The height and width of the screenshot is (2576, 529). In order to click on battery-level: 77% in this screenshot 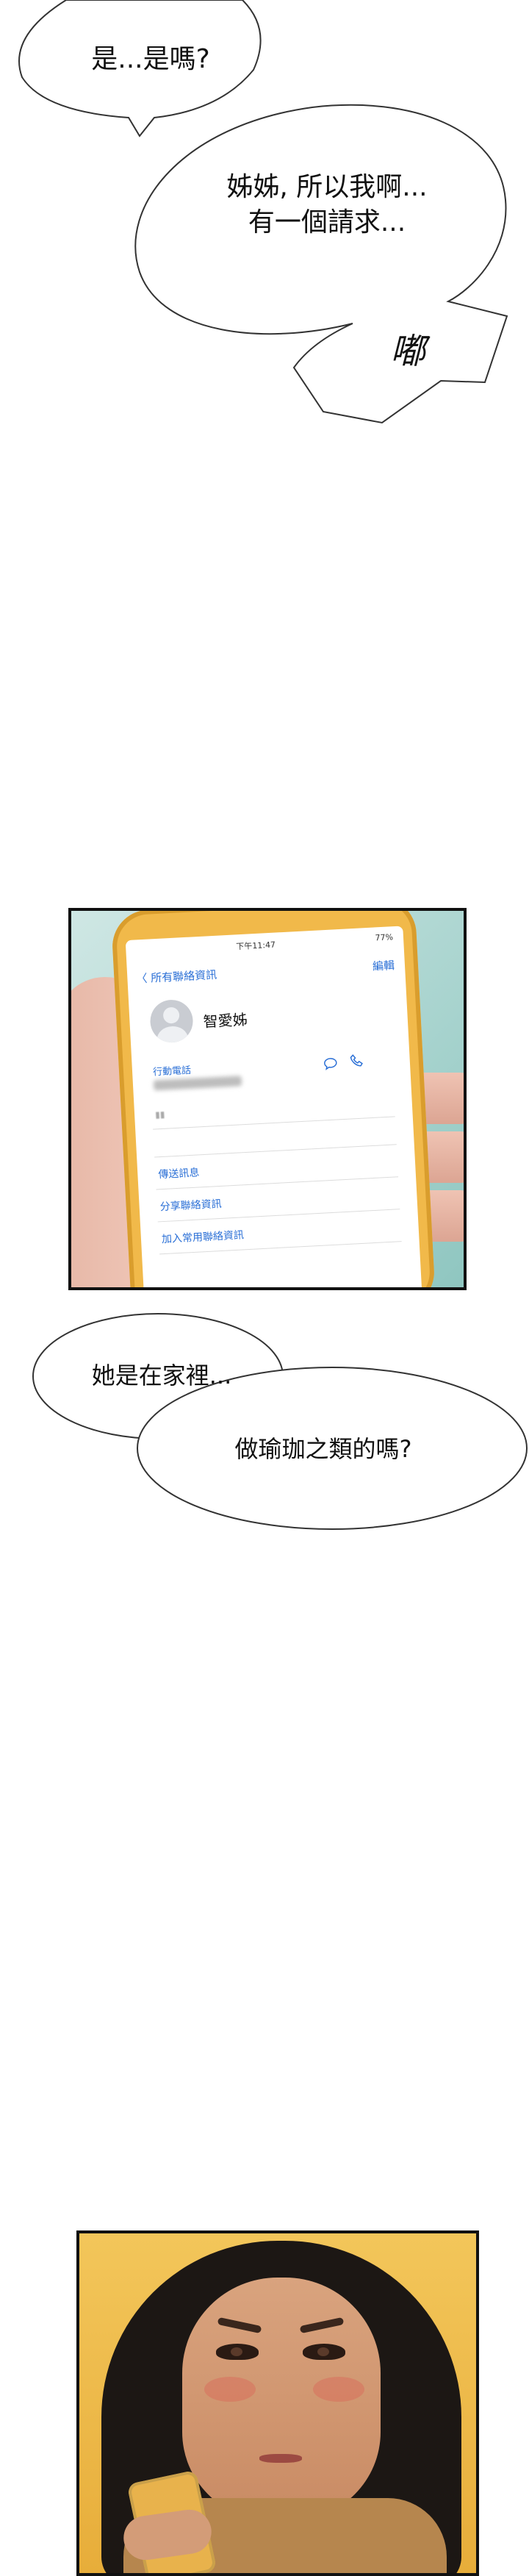, I will do `click(384, 937)`.